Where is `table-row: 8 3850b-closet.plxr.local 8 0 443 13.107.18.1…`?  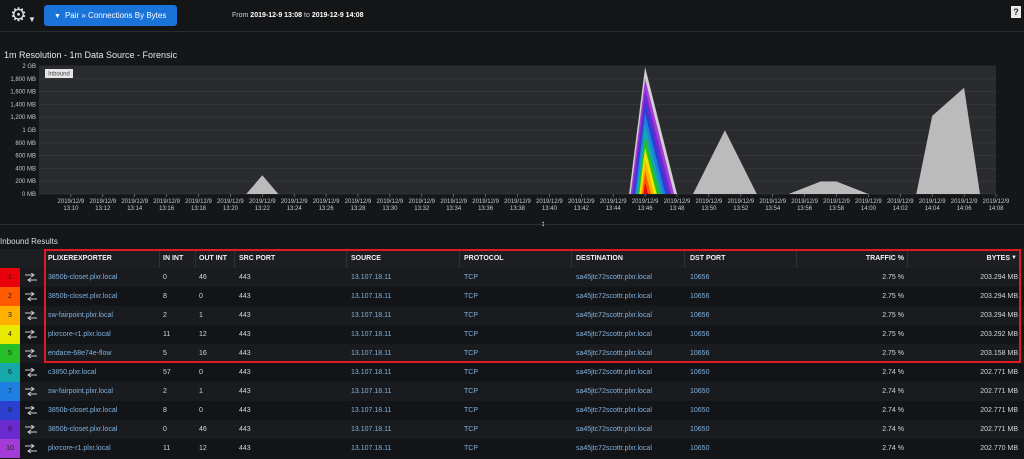 table-row: 8 3850b-closet.plxr.local 8 0 443 13.107.18.1… is located at coordinates (512, 410).